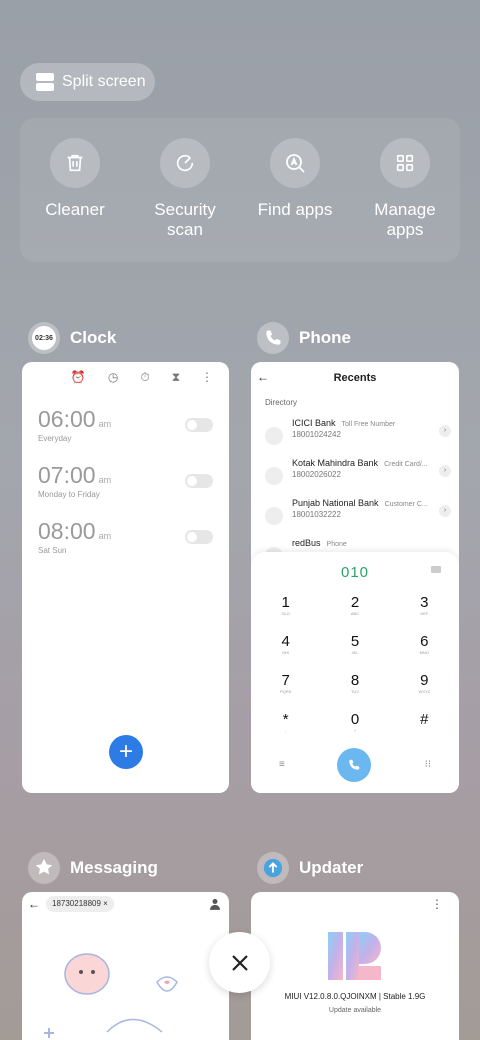 This screenshot has width=480, height=1040. Describe the element at coordinates (436, 569) in the screenshot. I see `backspace-icon` at that location.